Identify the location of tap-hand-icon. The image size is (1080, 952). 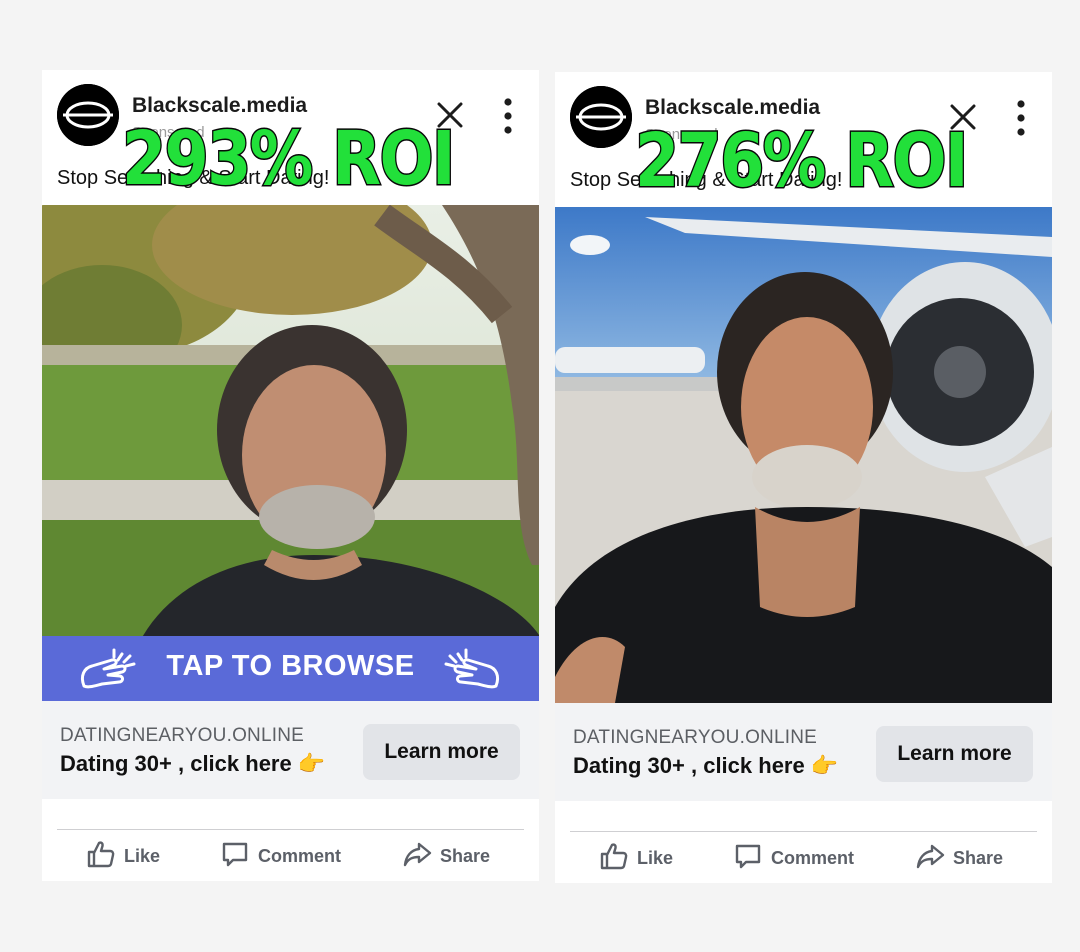
(470, 670).